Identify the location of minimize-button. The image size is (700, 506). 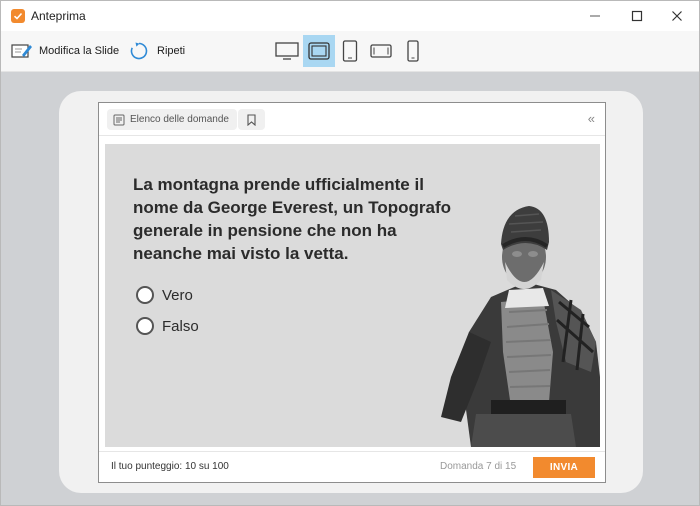
(595, 16).